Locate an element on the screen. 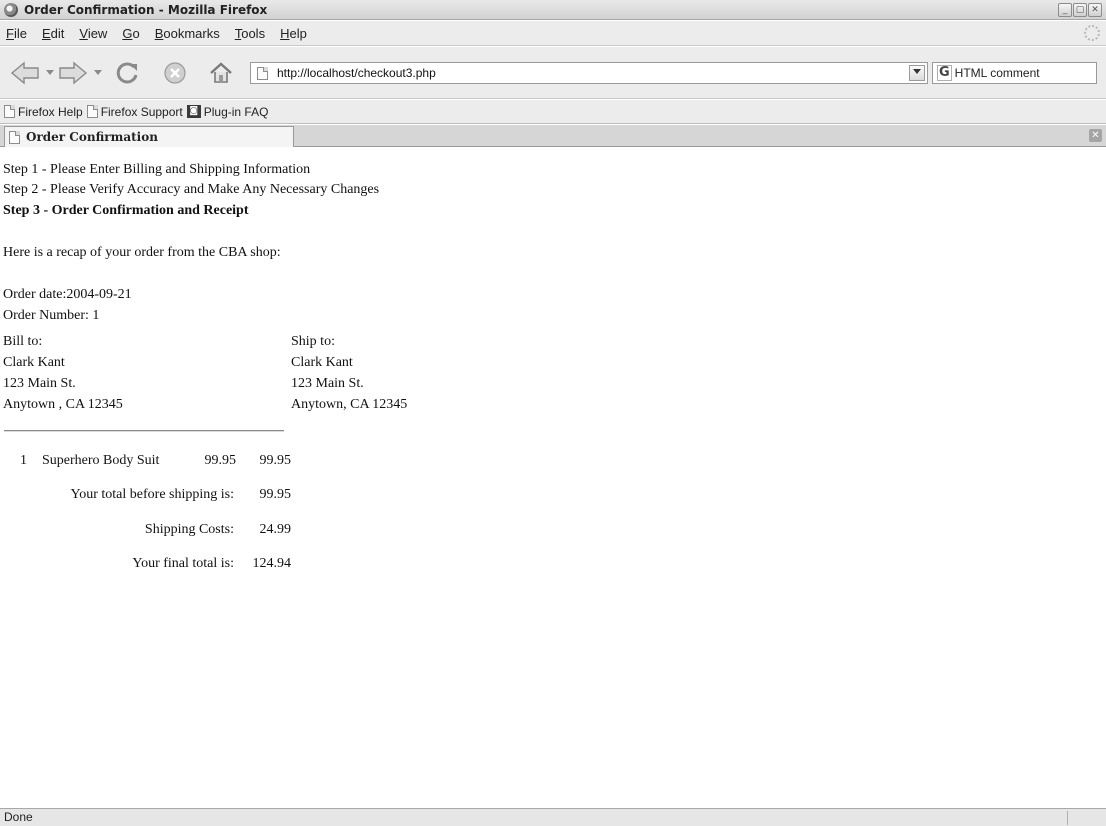  status-divider is located at coordinates (1067, 818).